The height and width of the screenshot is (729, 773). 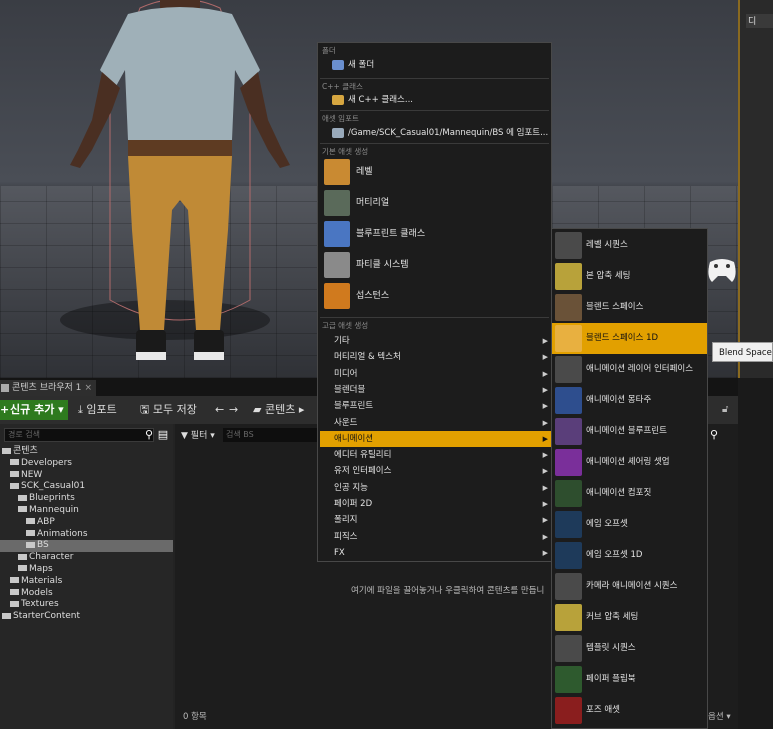 I want to click on tree-item-label: Mannequin, so click(x=54, y=509).